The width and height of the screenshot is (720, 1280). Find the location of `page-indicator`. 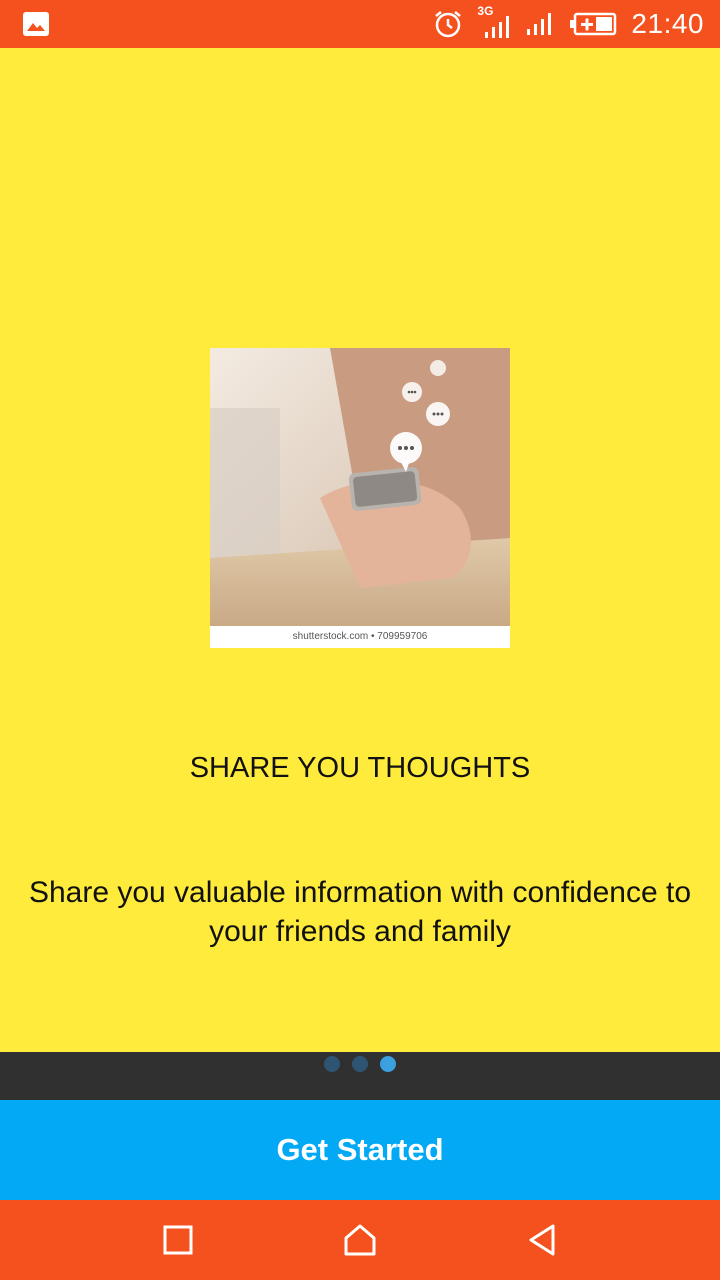

page-indicator is located at coordinates (360, 1064).